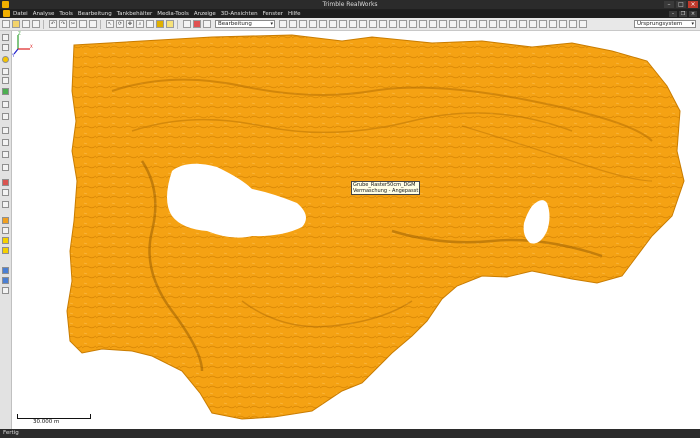 This screenshot has width=700, height=438. What do you see at coordinates (363, 24) in the screenshot?
I see `tool-8-icon` at bounding box center [363, 24].